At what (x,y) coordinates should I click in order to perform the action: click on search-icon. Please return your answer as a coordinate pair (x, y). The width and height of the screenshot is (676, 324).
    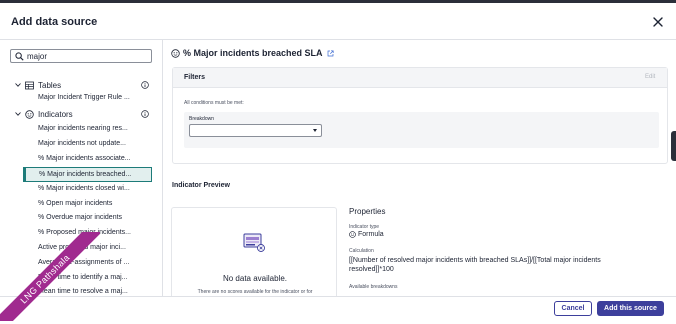
    Looking at the image, I should click on (19, 56).